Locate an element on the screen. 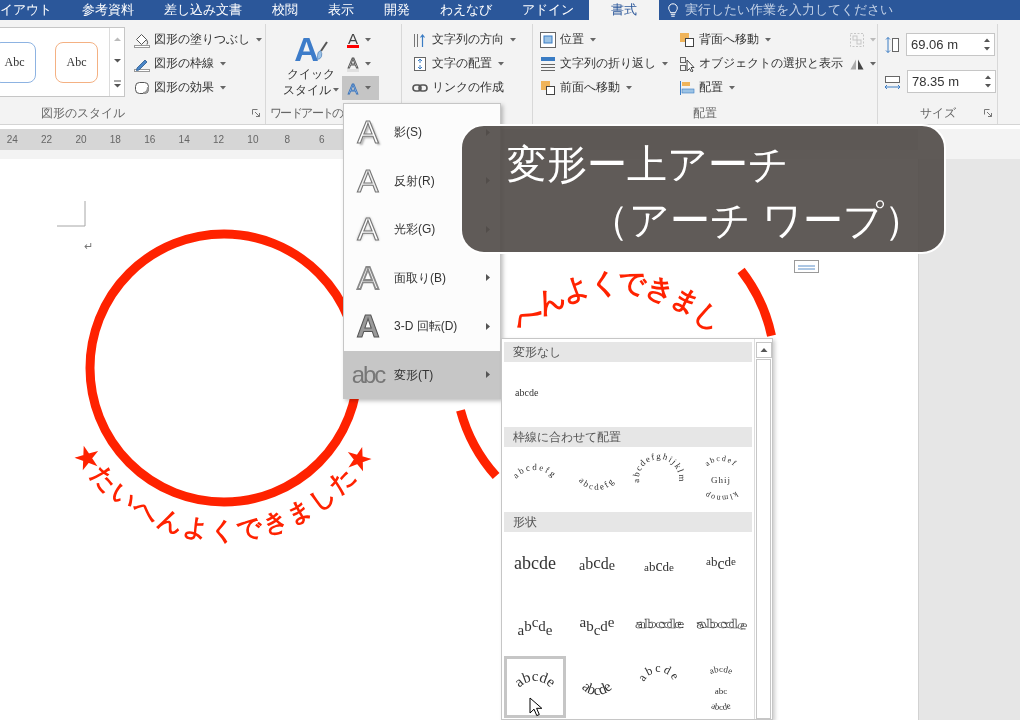 The width and height of the screenshot is (1020, 720). more-icon is located at coordinates (117, 84).